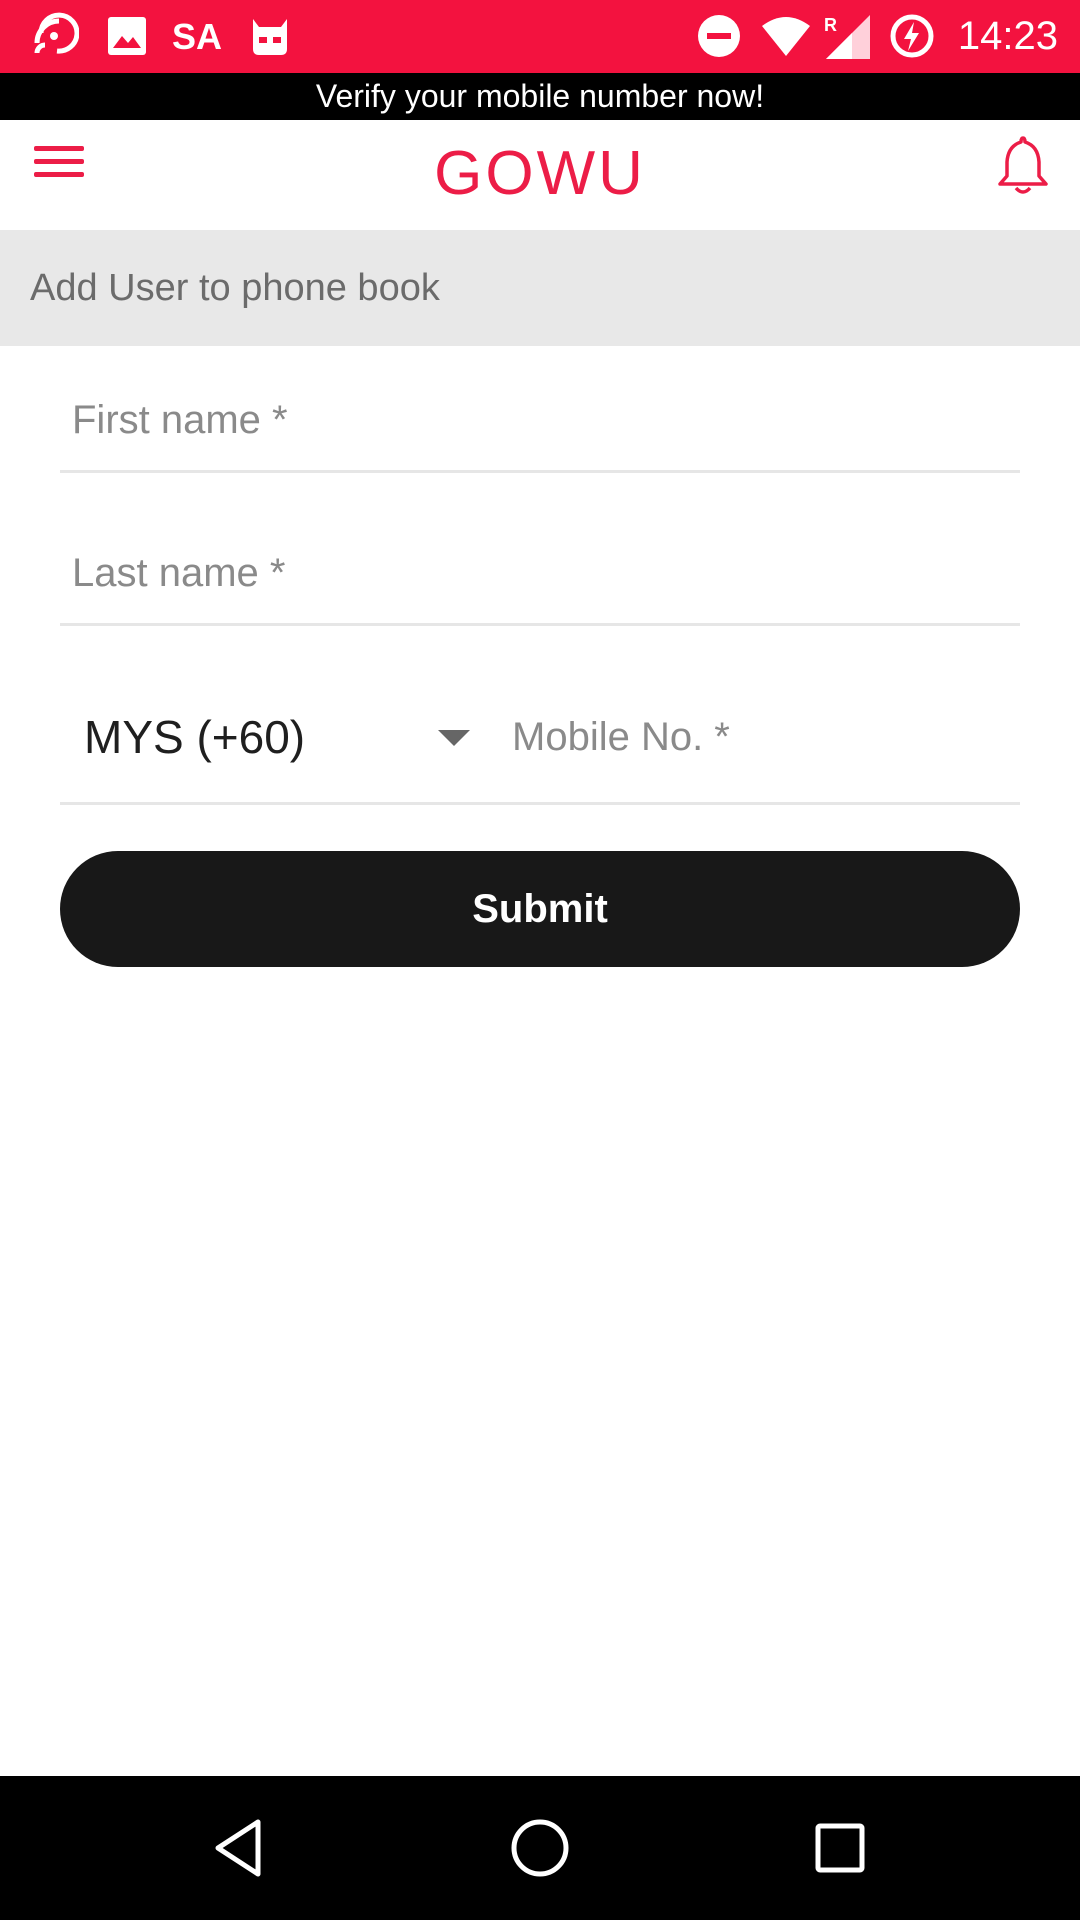  I want to click on last-name-field-container, so click(540, 574).